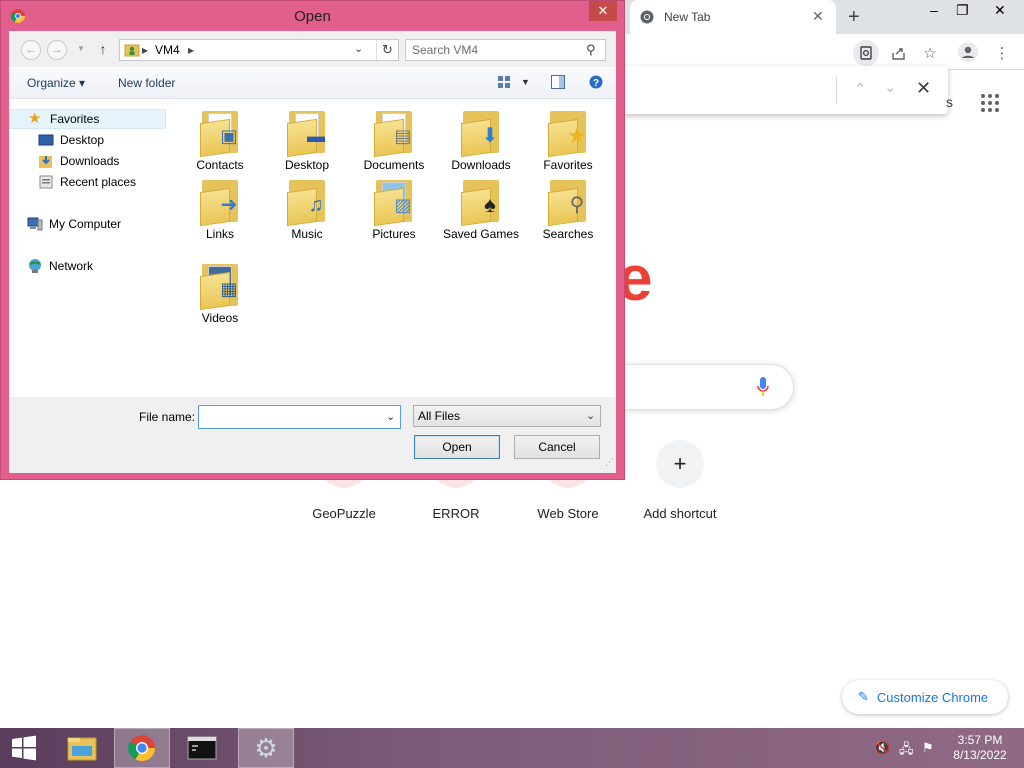  I want to click on taskbar-command-prompt, so click(202, 748).